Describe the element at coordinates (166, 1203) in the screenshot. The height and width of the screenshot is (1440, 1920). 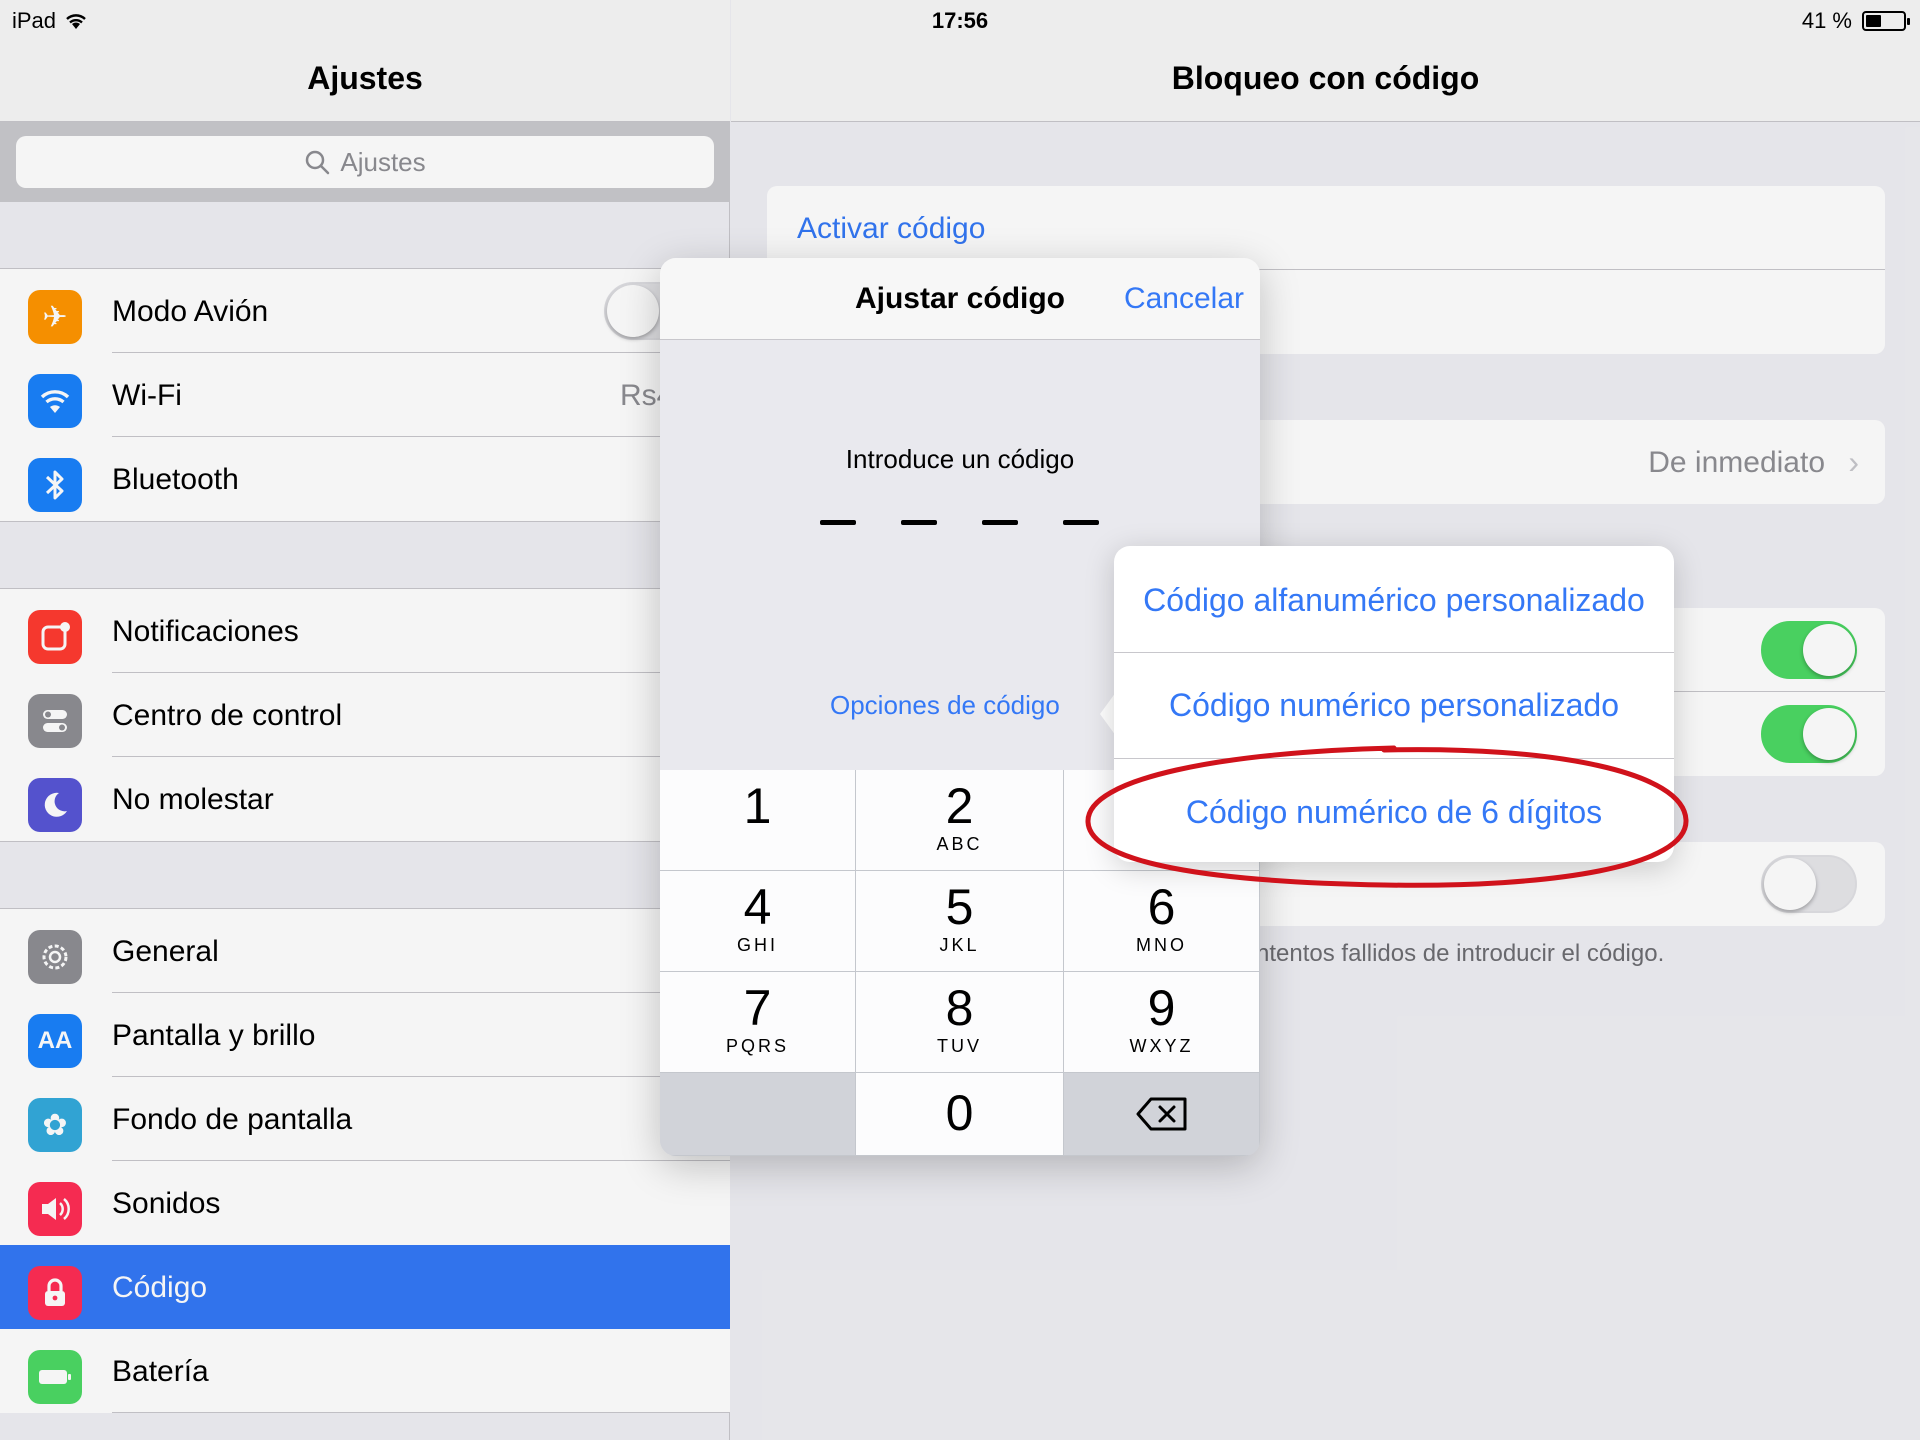
I see `sidebar-item-label: Sonidos` at that location.